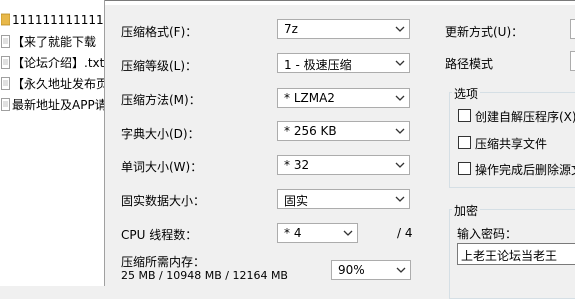 The width and height of the screenshot is (575, 299). I want to click on solid-select: 固实, so click(343, 199).